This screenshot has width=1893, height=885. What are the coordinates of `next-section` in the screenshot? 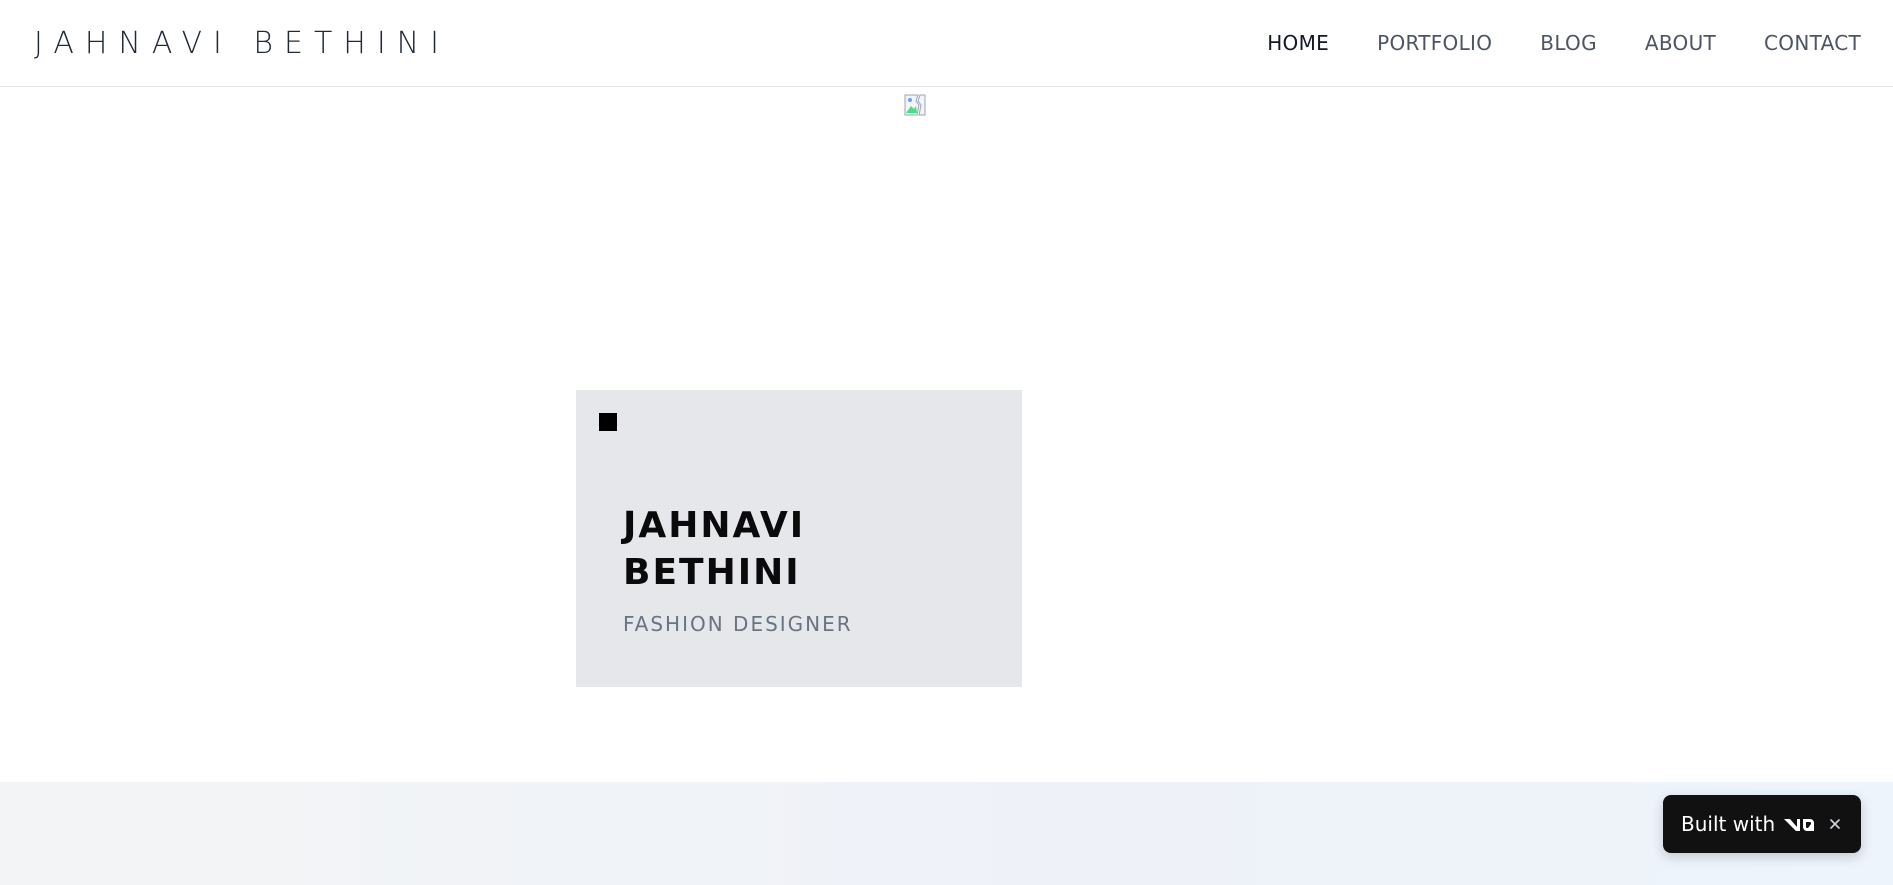 It's located at (946, 833).